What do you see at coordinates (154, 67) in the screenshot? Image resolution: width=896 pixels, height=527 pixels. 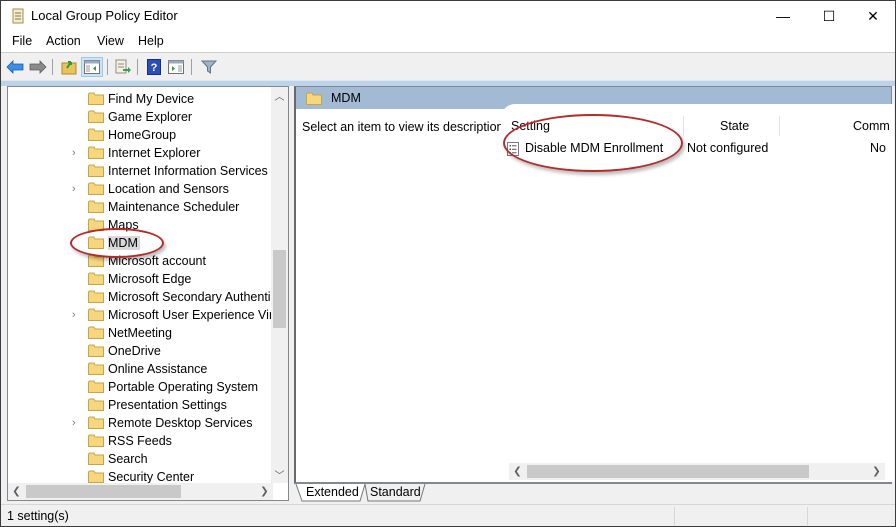 I see `help-button: ?` at bounding box center [154, 67].